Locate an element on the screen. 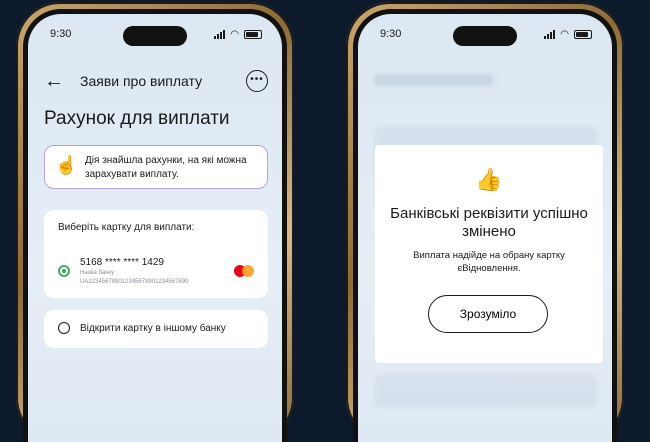 Image resolution: width=650 pixels, height=442 pixels. nav-bar: ← Заяви про виплату ••• is located at coordinates (156, 82).